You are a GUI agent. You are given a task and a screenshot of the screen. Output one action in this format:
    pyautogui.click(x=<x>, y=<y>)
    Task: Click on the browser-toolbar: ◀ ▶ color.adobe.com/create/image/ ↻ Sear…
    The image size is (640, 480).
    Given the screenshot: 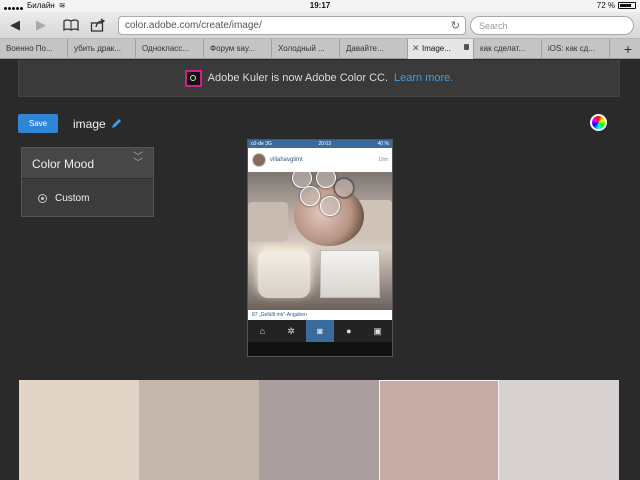 What is the action you would take?
    pyautogui.click(x=320, y=25)
    